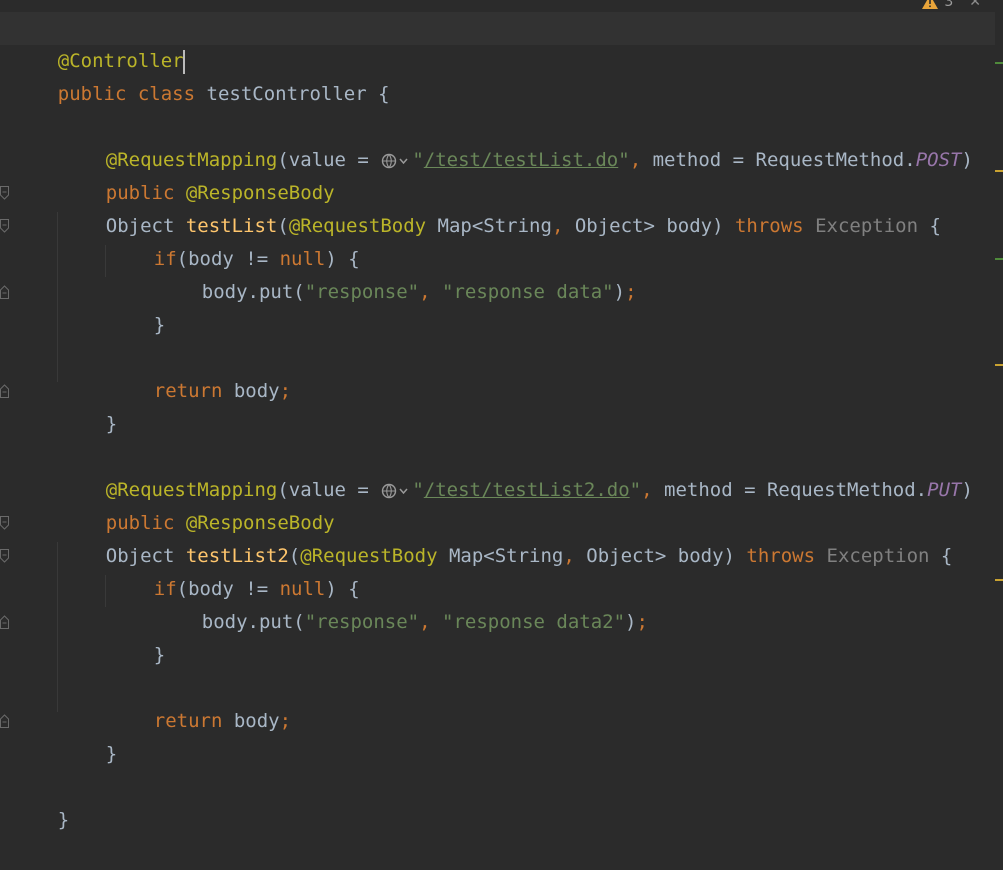  I want to click on code-line: public class testController {, so click(497, 75).